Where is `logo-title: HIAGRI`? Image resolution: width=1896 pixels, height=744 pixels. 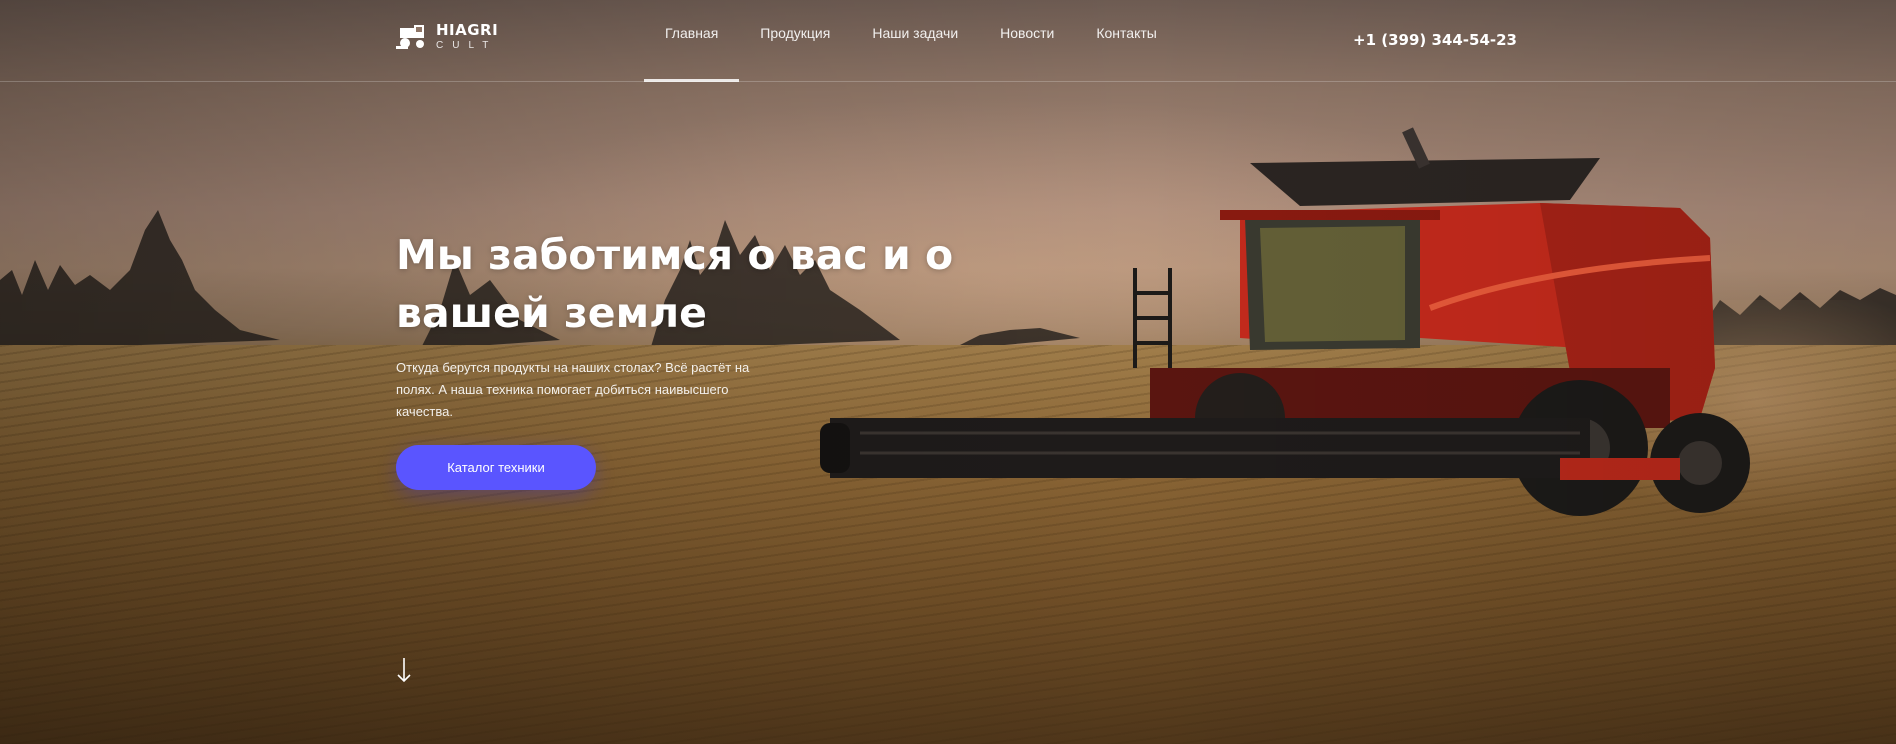 logo-title: HIAGRI is located at coordinates (467, 30).